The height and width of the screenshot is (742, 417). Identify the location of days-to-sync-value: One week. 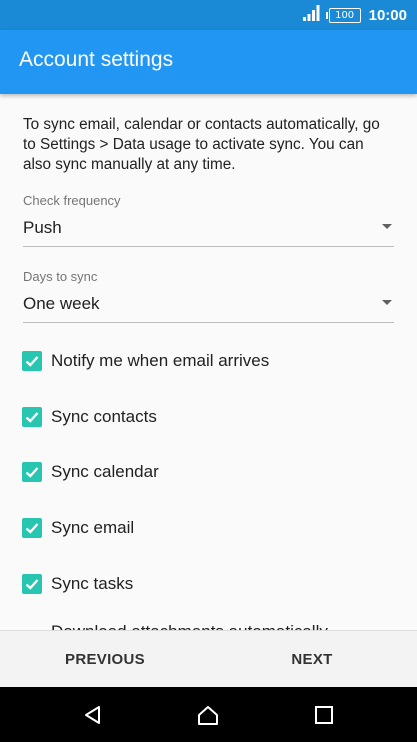
(61, 303).